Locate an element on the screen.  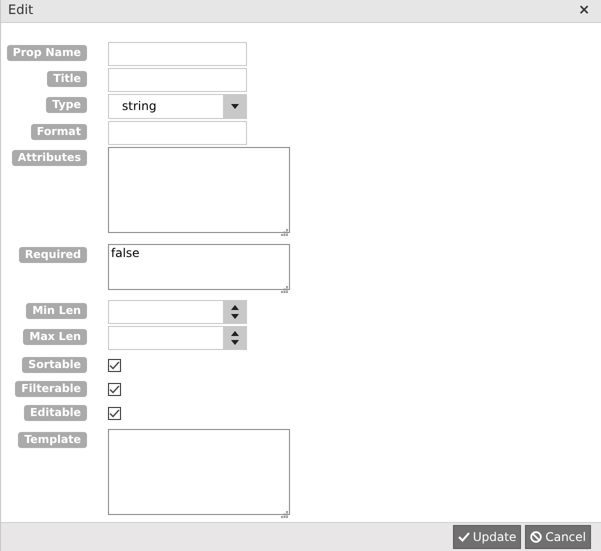
field-label: Title is located at coordinates (67, 78).